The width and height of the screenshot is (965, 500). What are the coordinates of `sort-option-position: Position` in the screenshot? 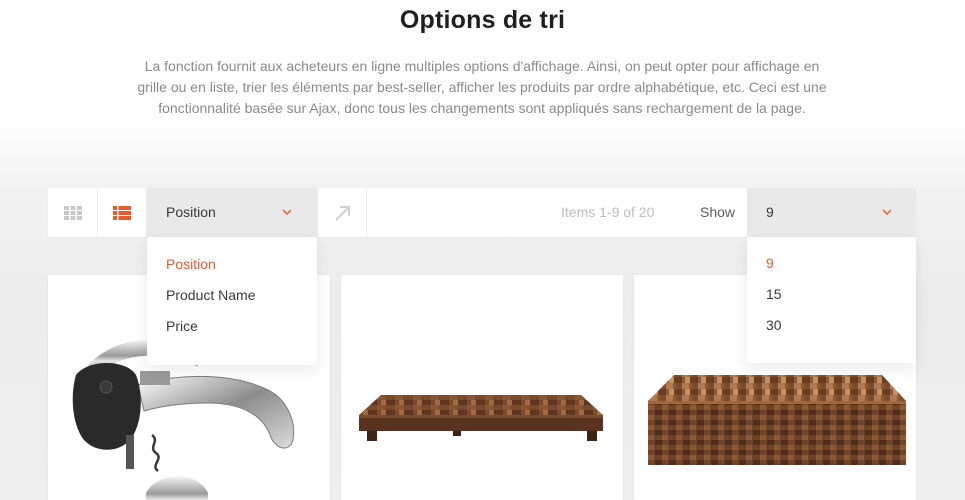 It's located at (191, 264).